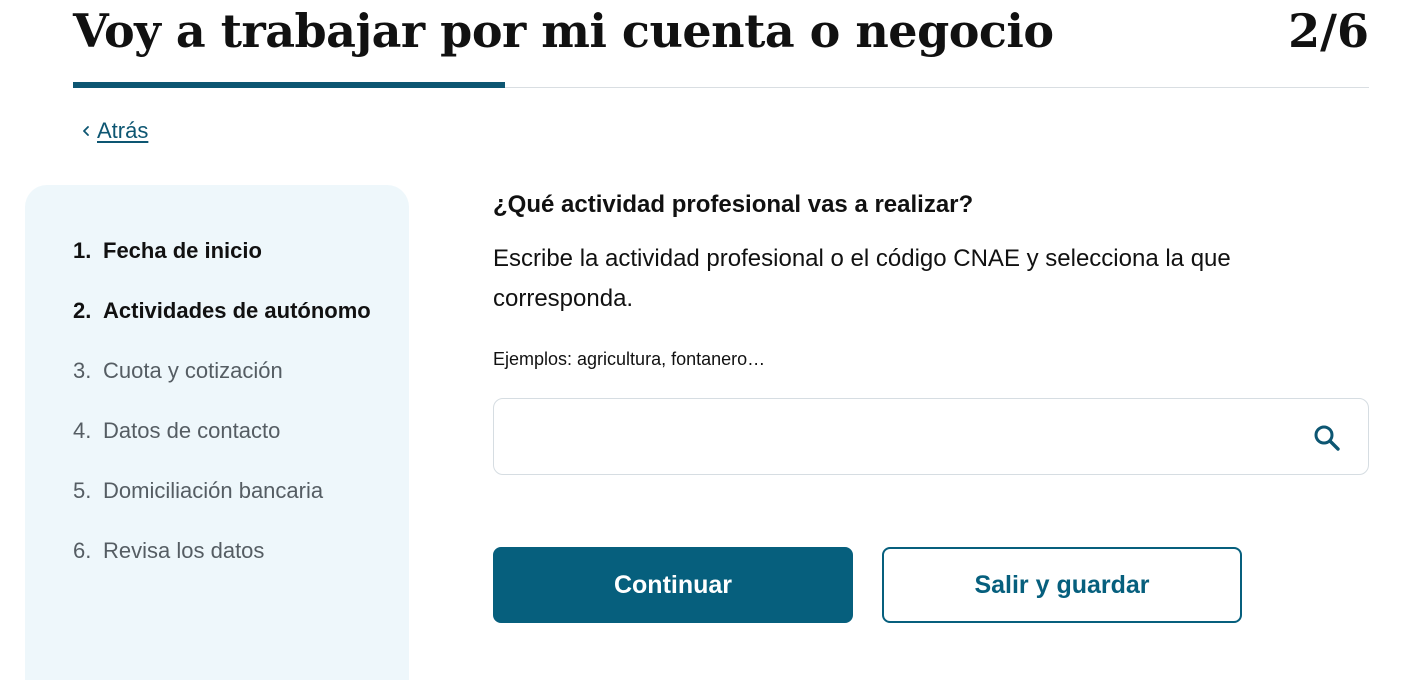  What do you see at coordinates (82, 250) in the screenshot?
I see `step-number: 1.` at bounding box center [82, 250].